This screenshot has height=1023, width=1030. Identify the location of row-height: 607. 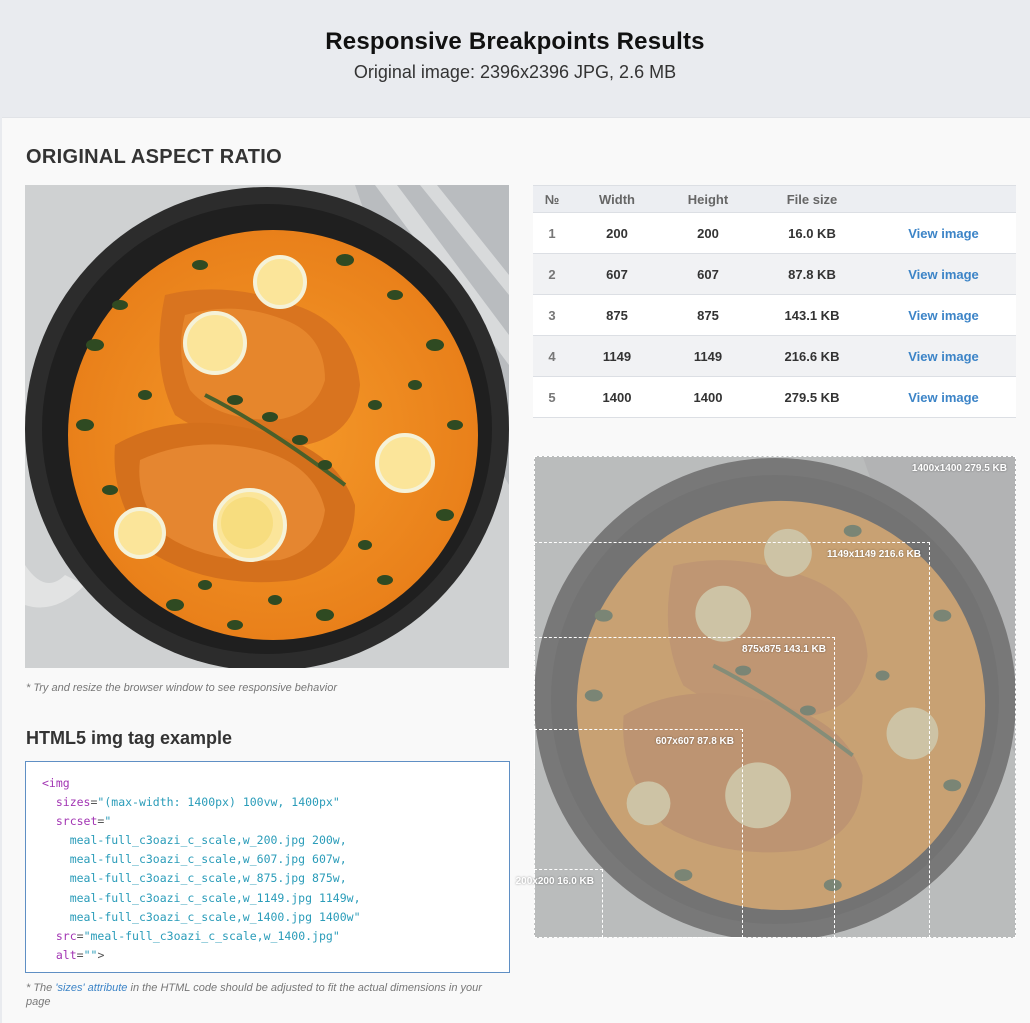
(708, 274).